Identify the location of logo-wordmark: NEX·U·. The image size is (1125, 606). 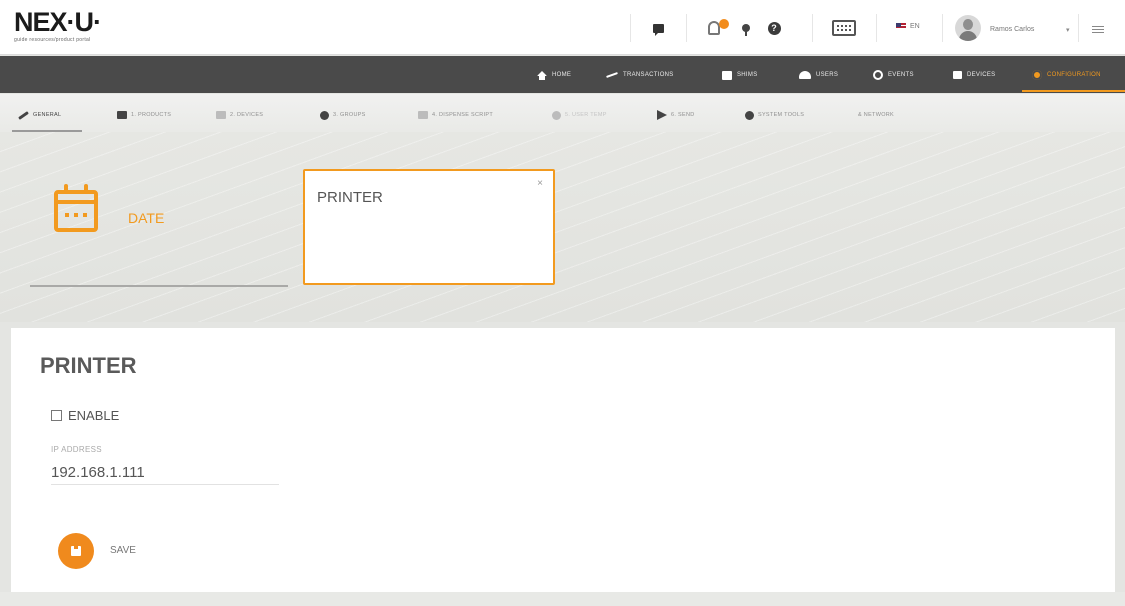
(58, 22).